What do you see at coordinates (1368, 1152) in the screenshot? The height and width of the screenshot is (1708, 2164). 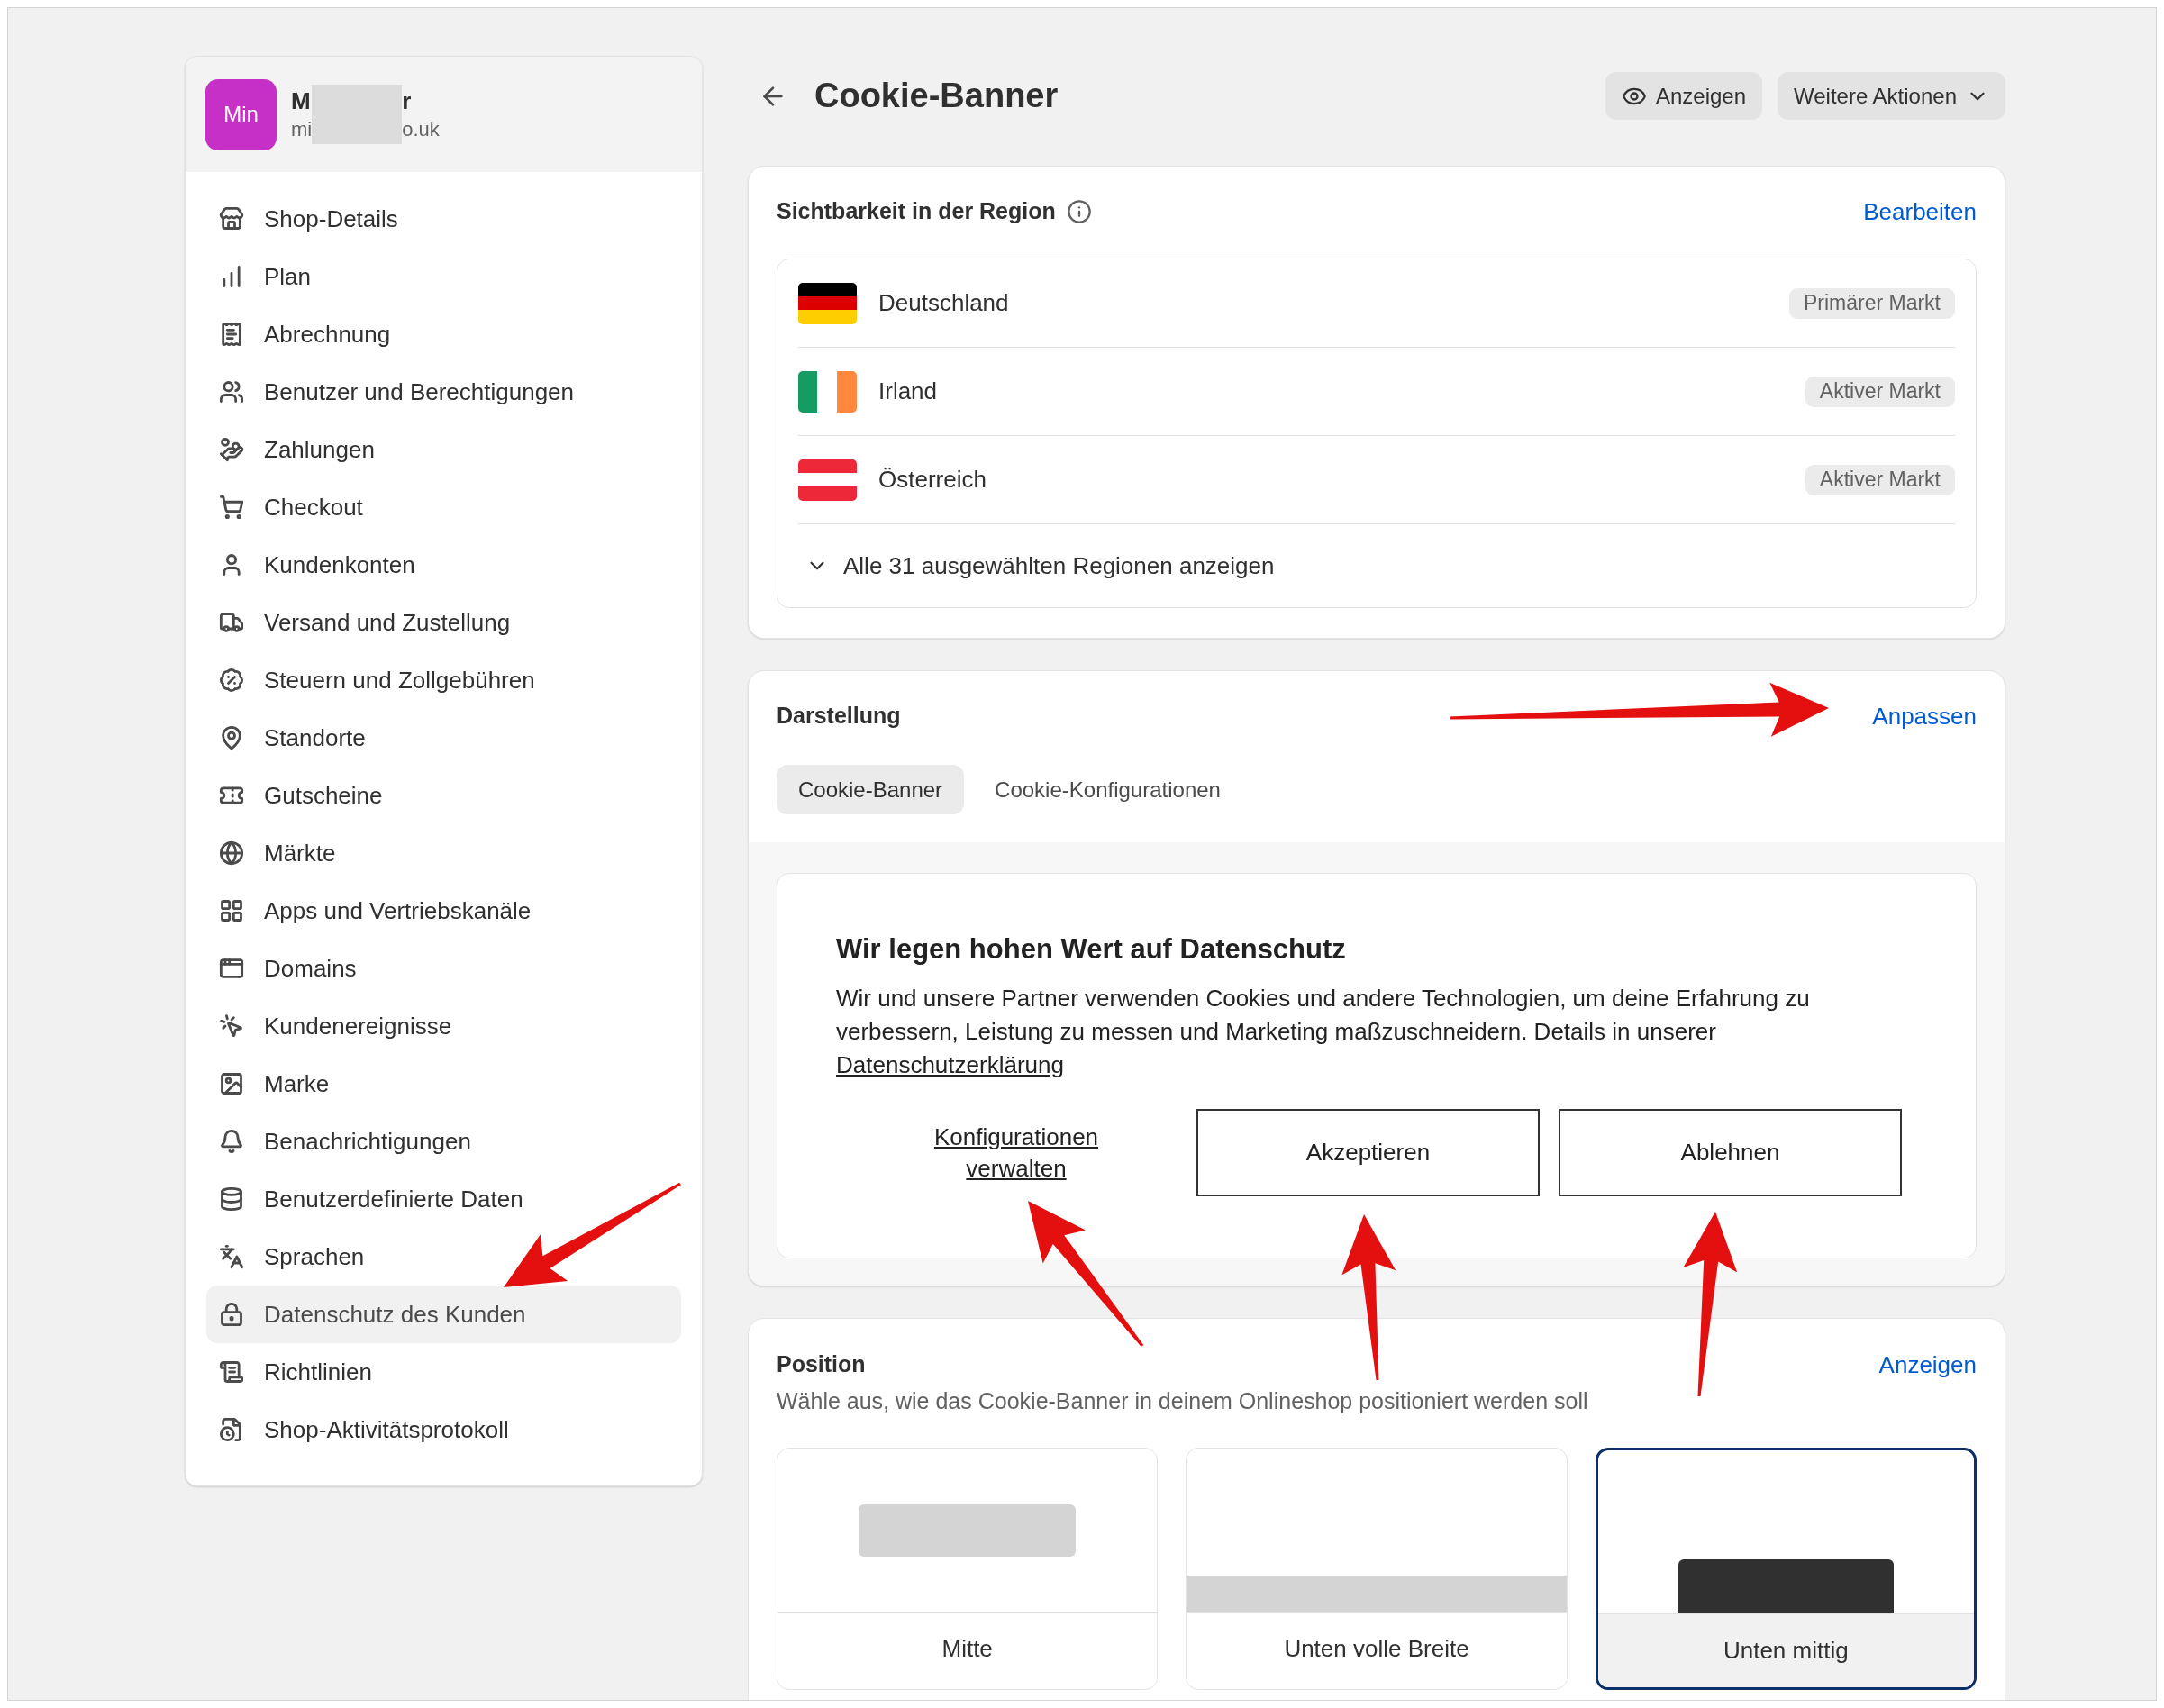 I see `accept-button: Akzeptieren` at bounding box center [1368, 1152].